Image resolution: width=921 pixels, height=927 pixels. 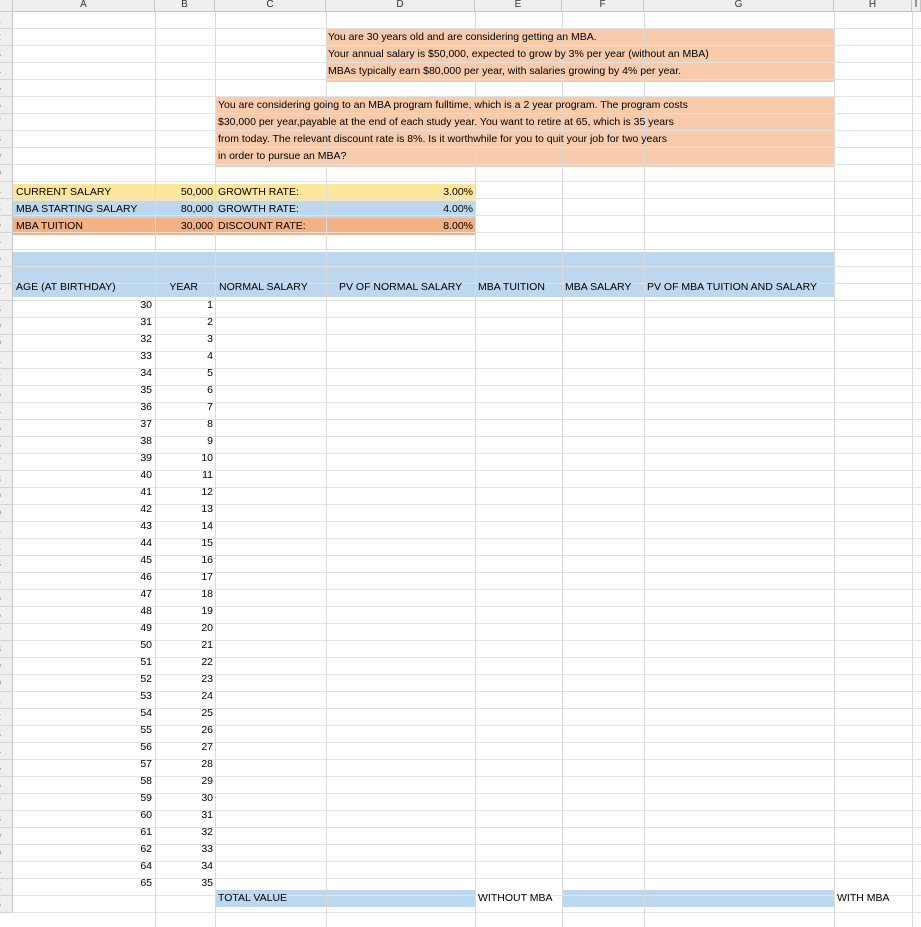 I want to click on age-cell: 35, so click(x=82, y=390).